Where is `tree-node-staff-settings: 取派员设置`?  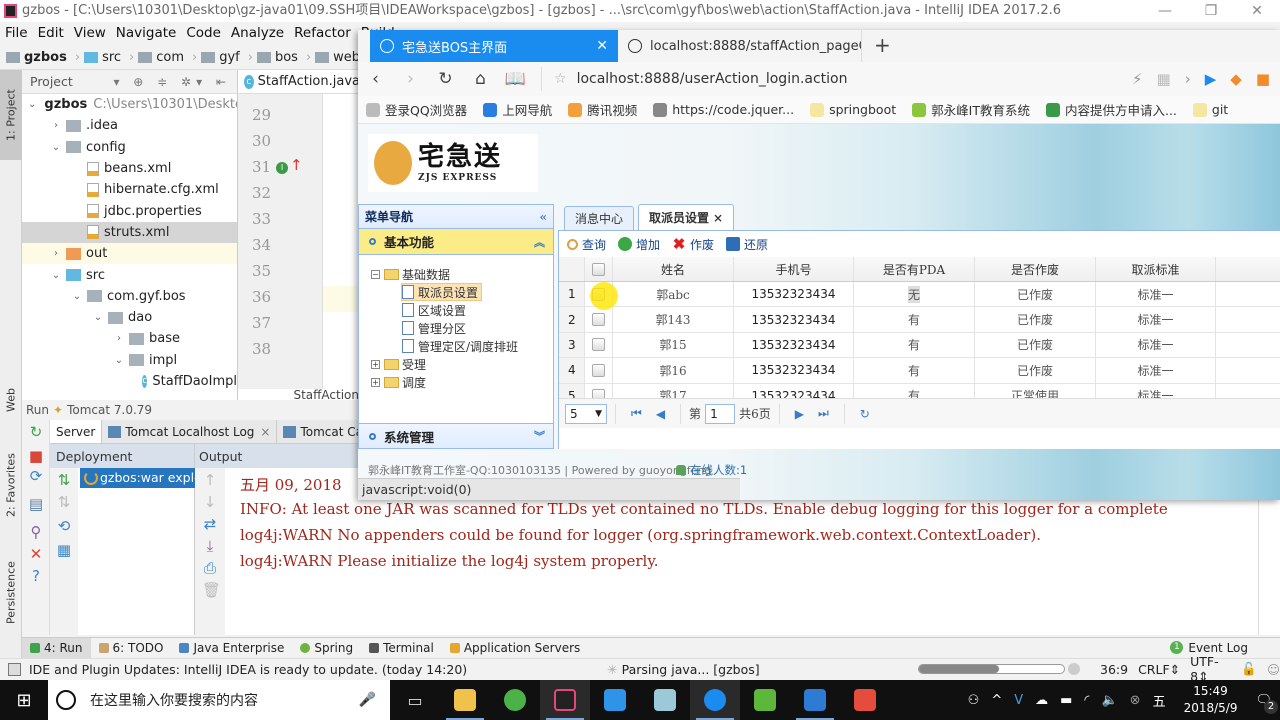 tree-node-staff-settings: 取派员设置 is located at coordinates (442, 292).